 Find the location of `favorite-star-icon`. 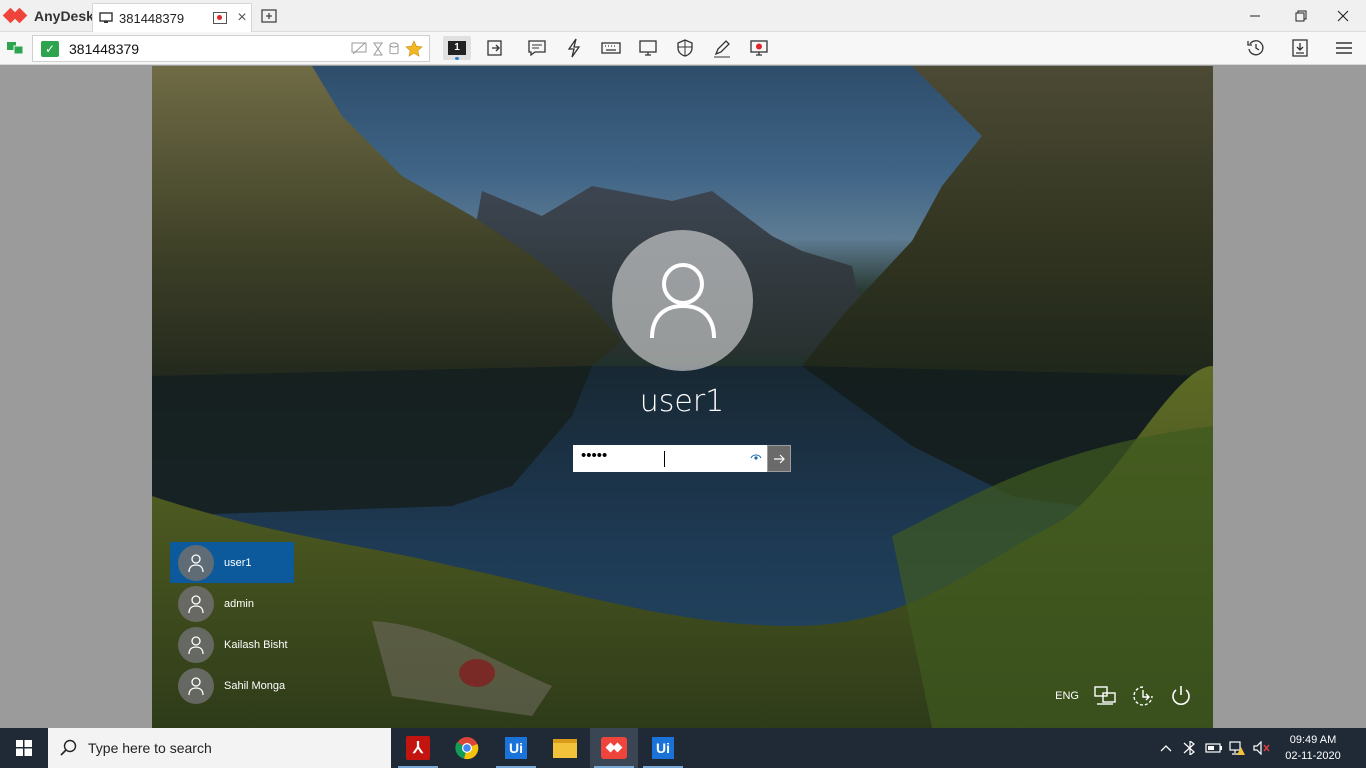

favorite-star-icon is located at coordinates (414, 48).